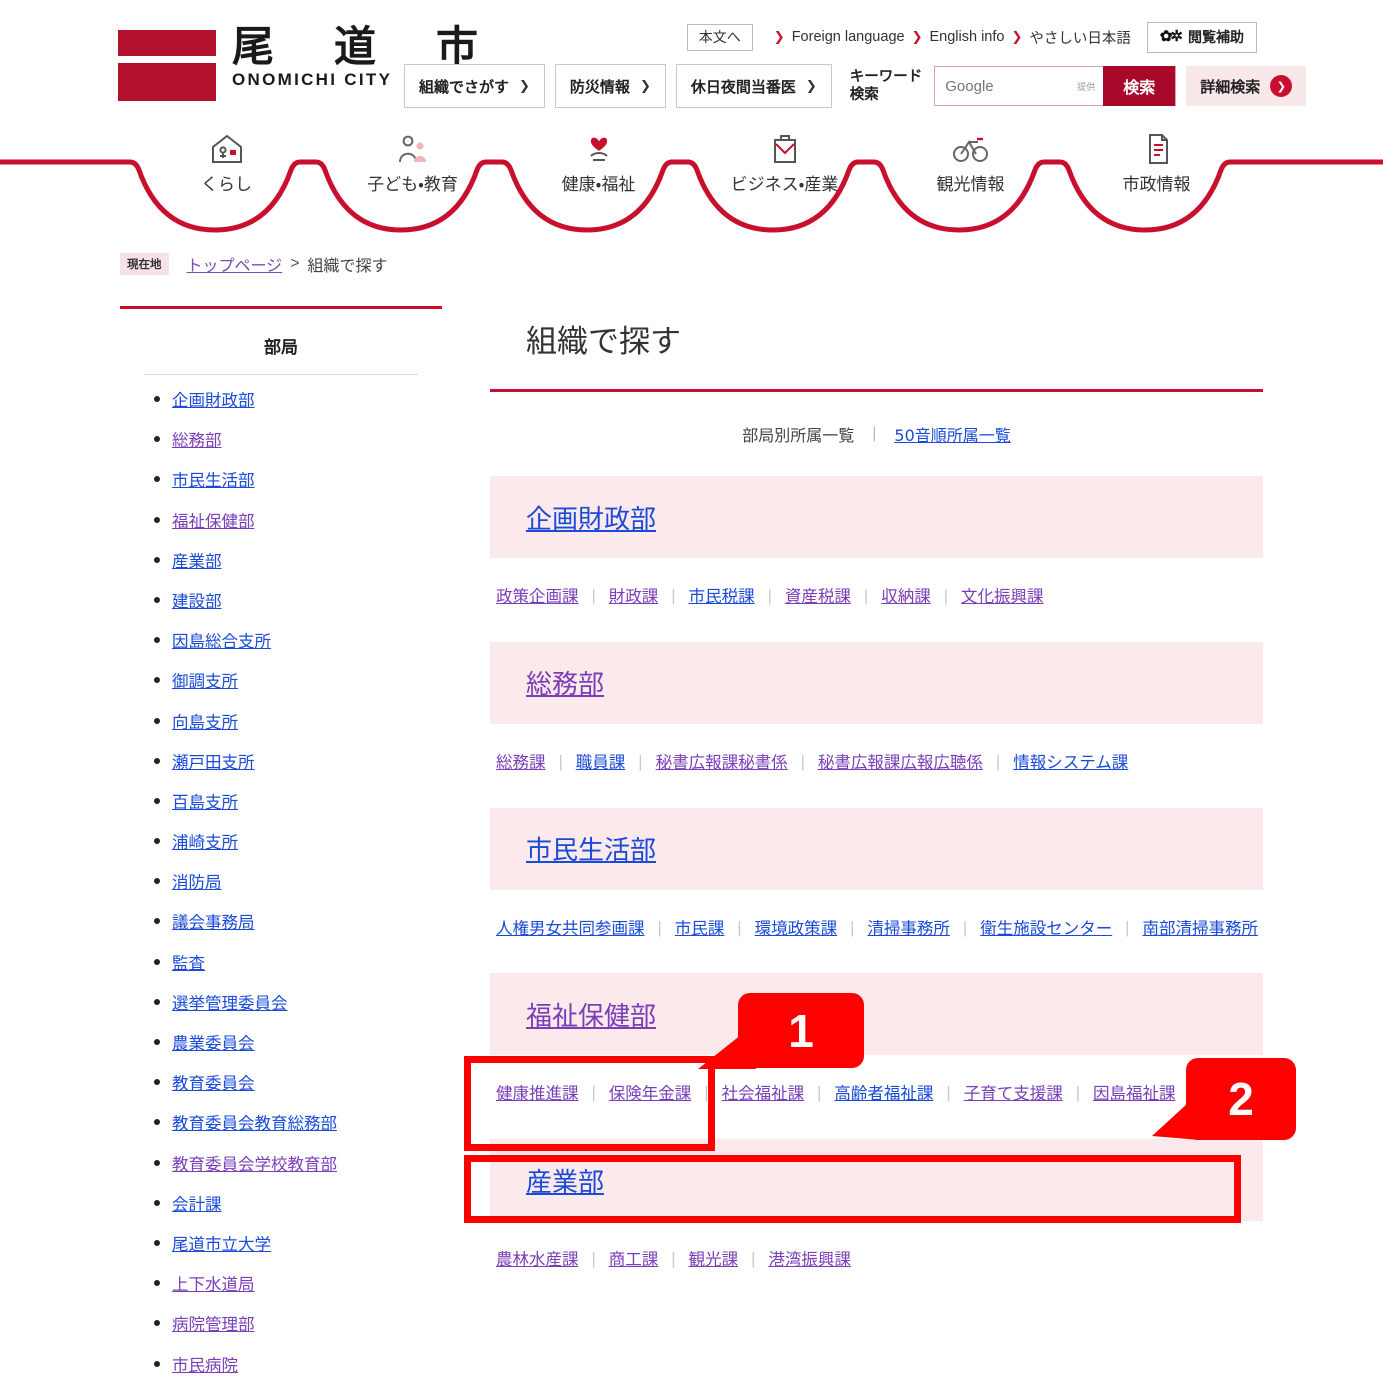 Image resolution: width=1383 pixels, height=1378 pixels. I want to click on department-heading: 産業部, so click(876, 1180).